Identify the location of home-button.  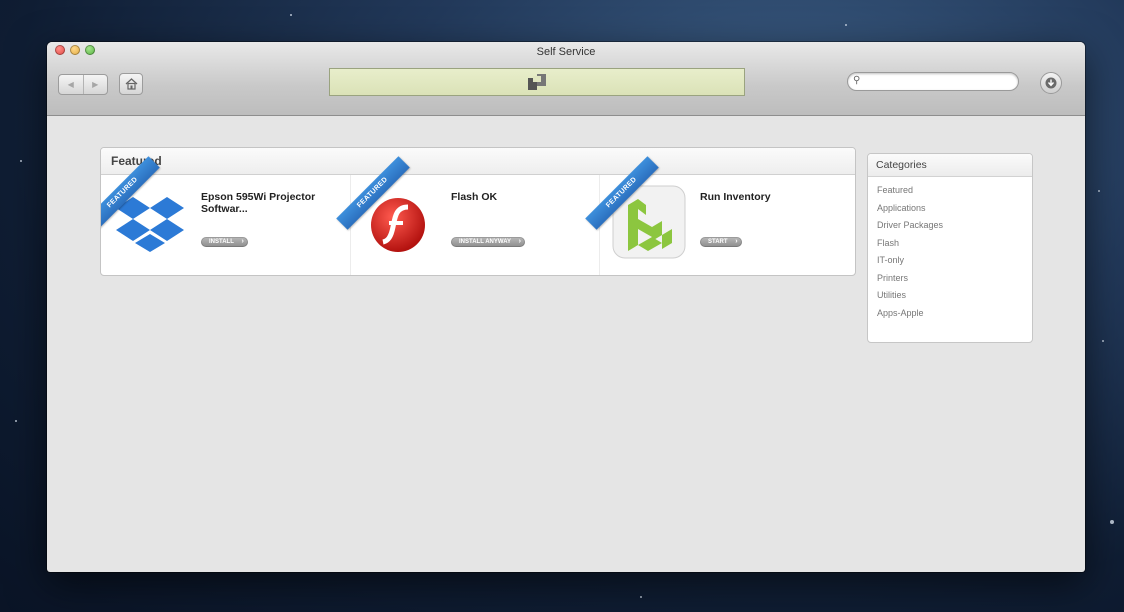
(131, 84).